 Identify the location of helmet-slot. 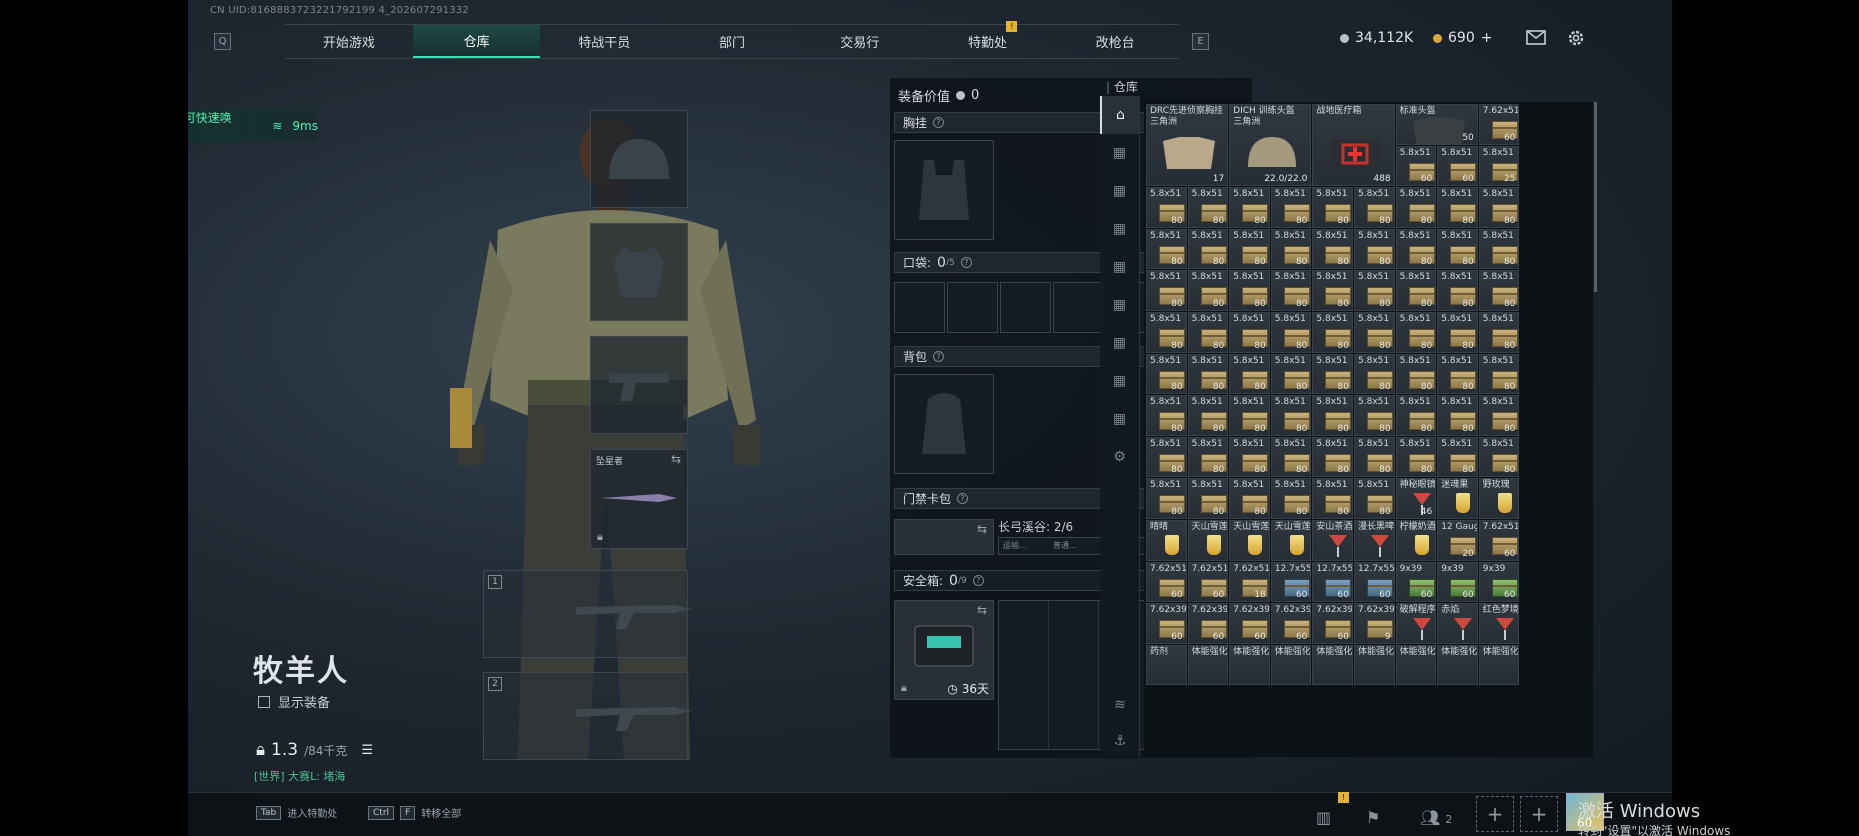
(639, 159).